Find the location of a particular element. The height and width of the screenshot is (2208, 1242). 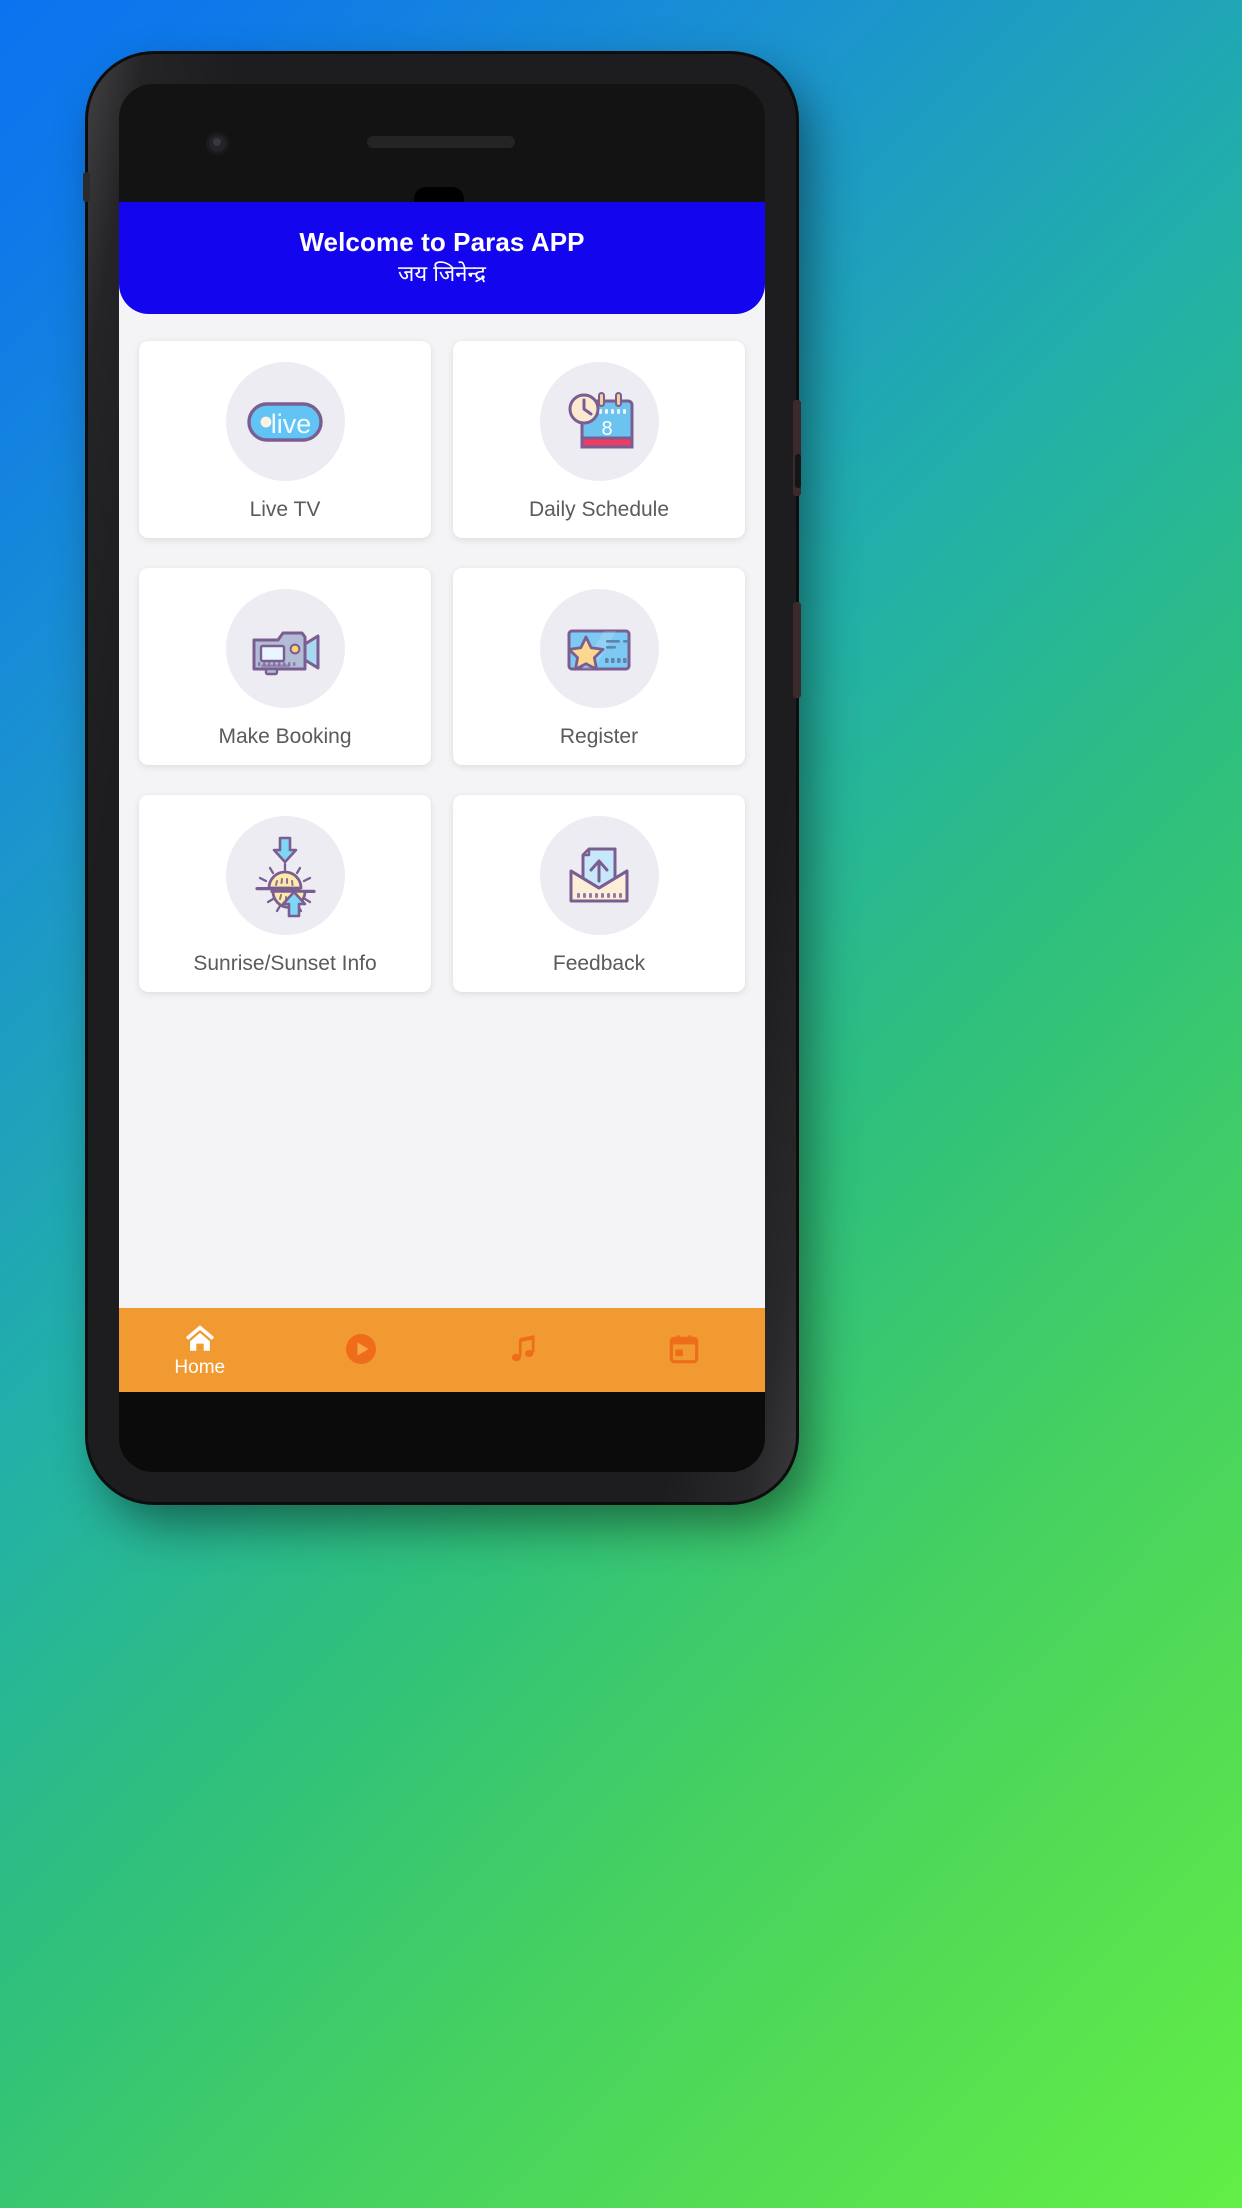

nav-item-calendar is located at coordinates (685, 1350).